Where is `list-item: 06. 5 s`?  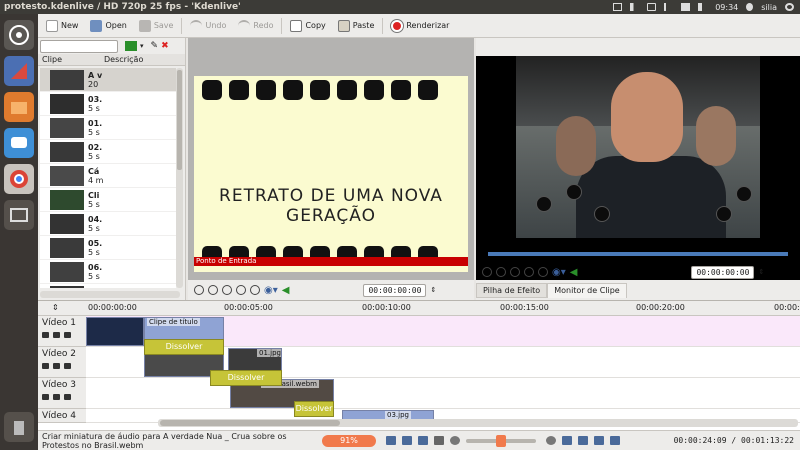
list-item: 06. 5 s is located at coordinates (108, 272).